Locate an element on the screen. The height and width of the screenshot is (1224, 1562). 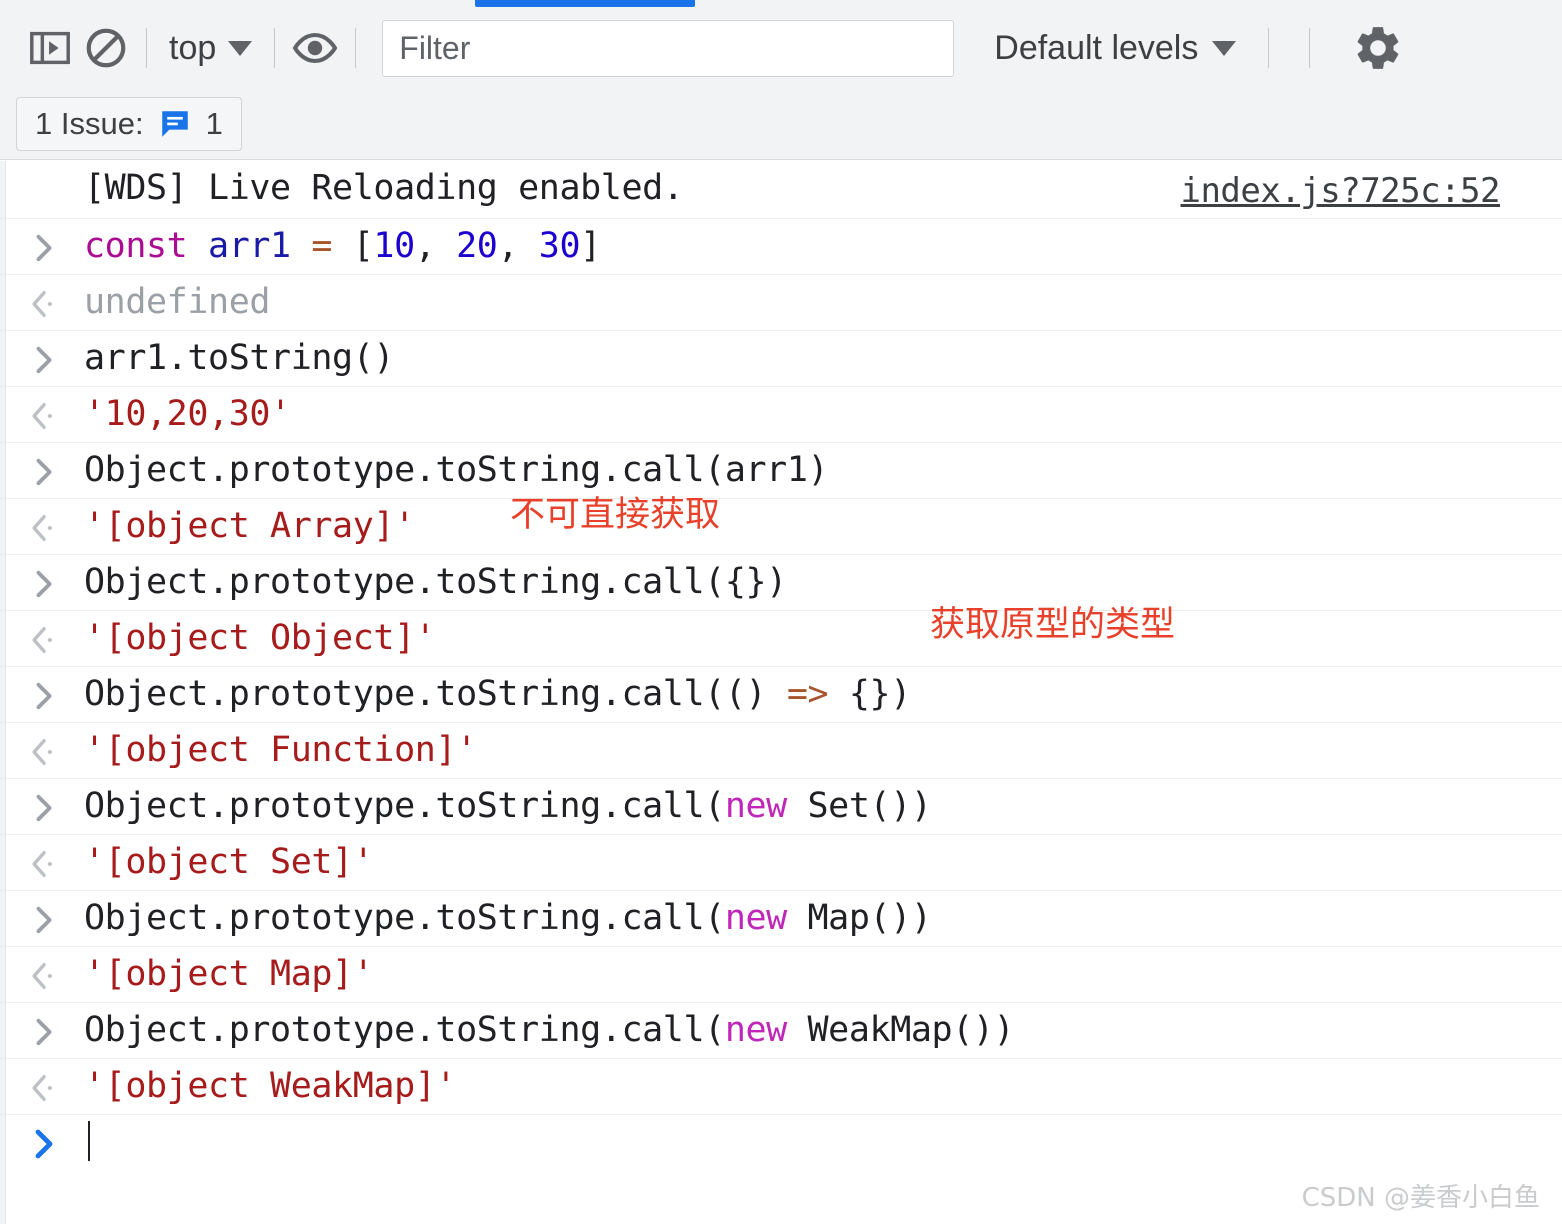
code-token: '[object Set]' is located at coordinates (229, 862).